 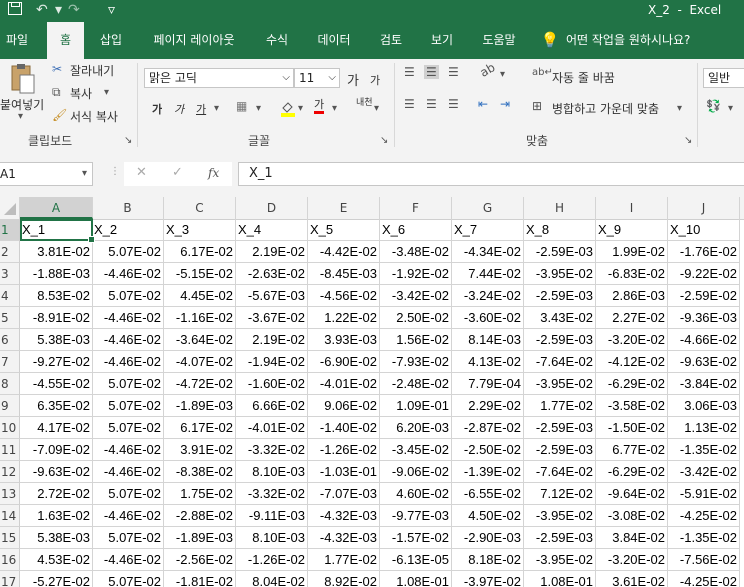 I want to click on save-icon, so click(x=15, y=8).